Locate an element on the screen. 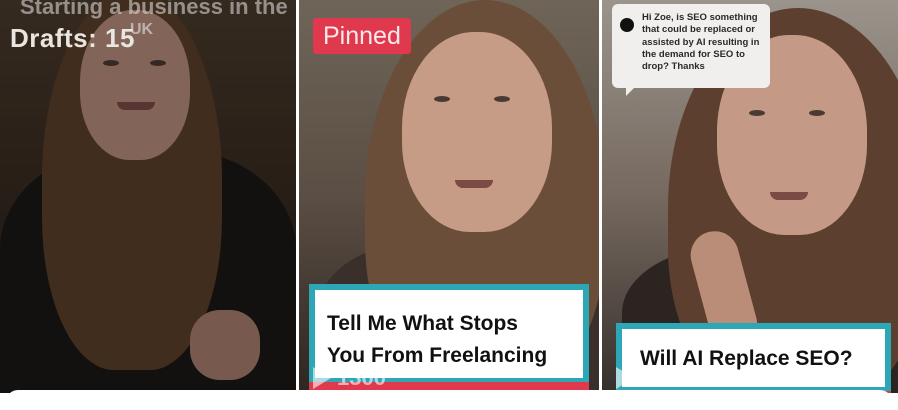  avatar is located at coordinates (627, 25).